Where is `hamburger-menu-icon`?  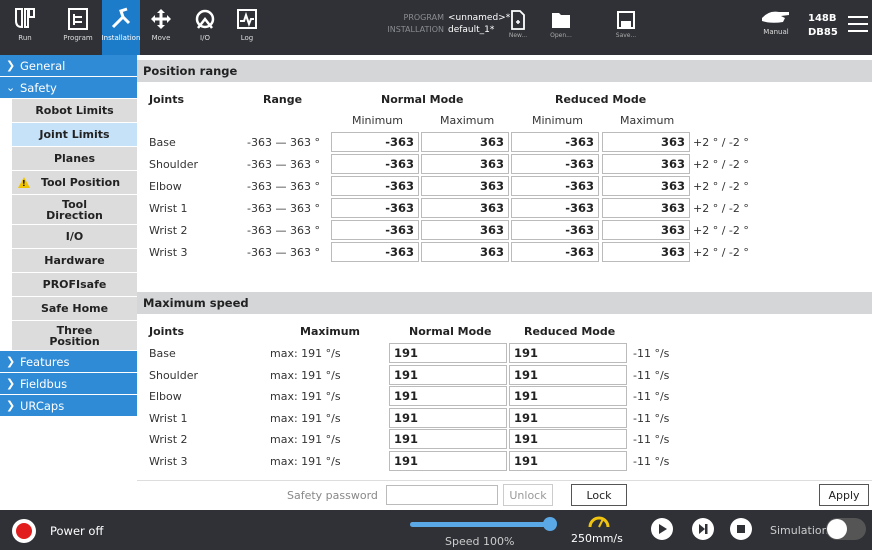 hamburger-menu-icon is located at coordinates (858, 26).